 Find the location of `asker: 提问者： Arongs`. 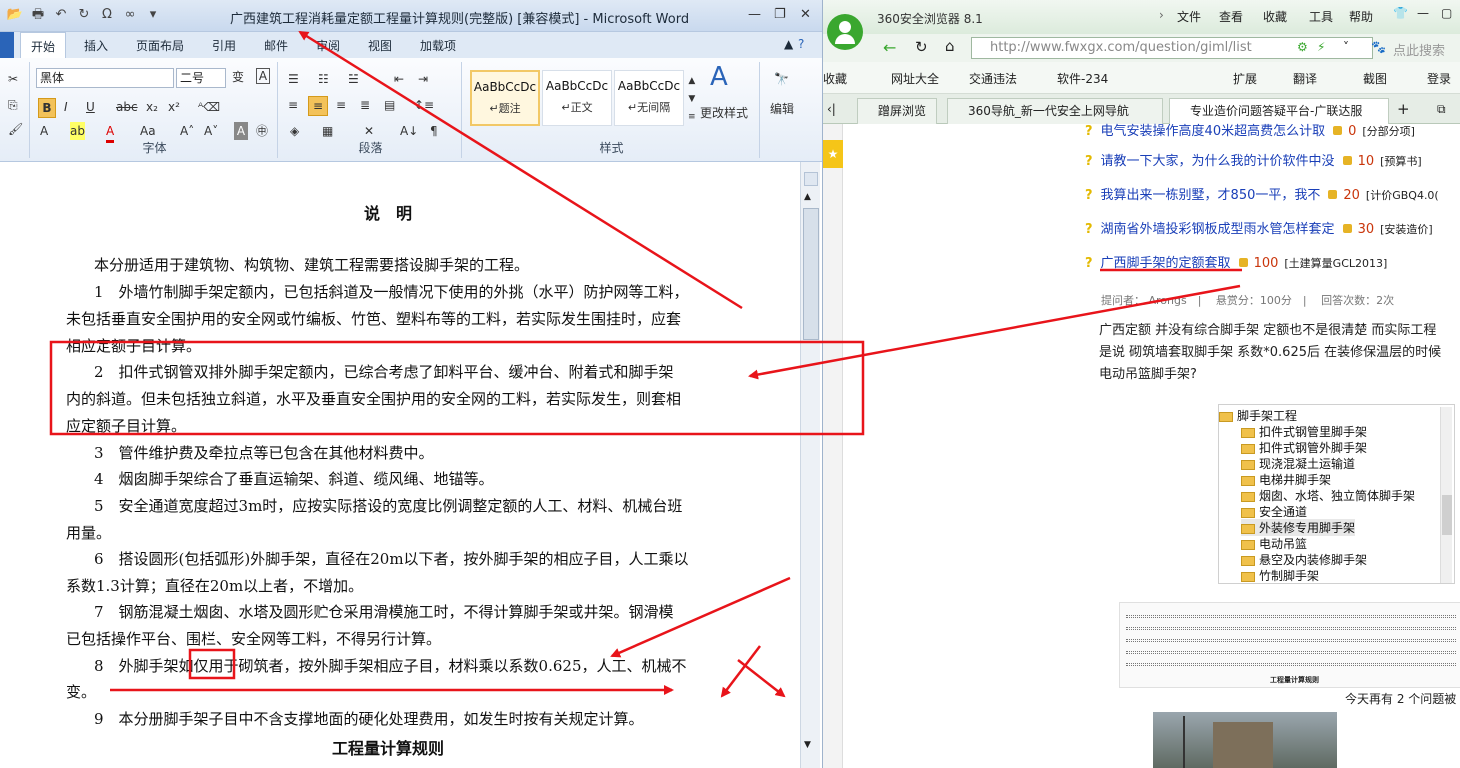

asker: 提问者： Arongs is located at coordinates (1144, 300).